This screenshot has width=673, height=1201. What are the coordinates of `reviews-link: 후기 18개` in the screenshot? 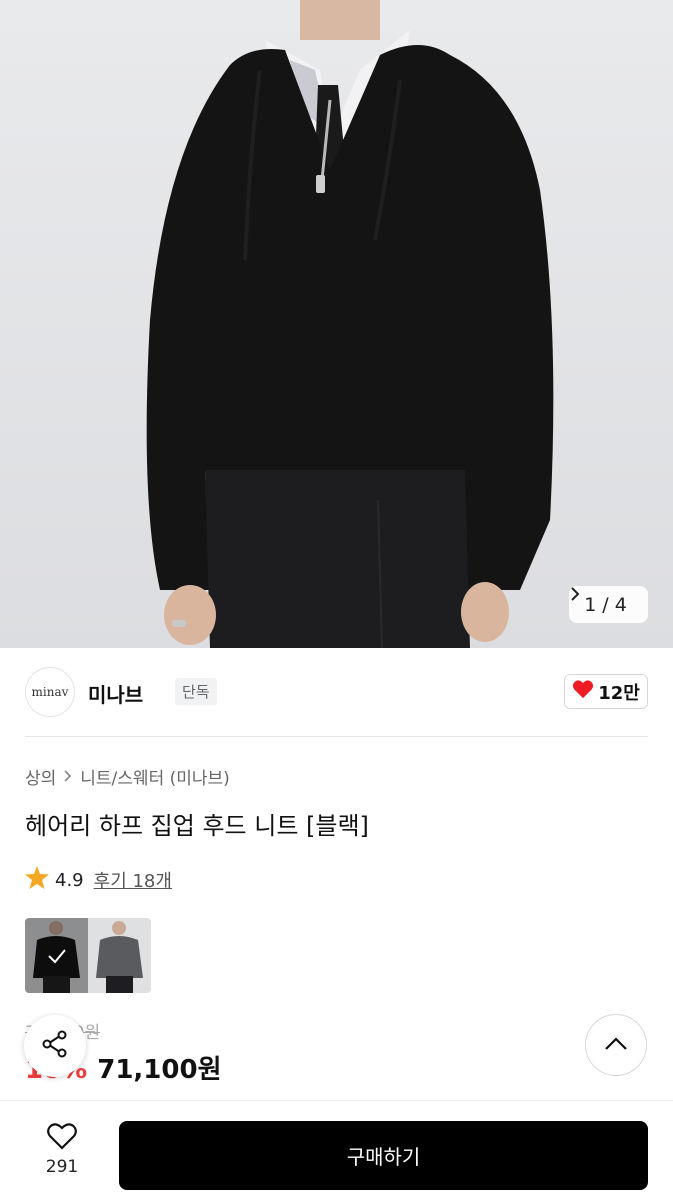 It's located at (133, 880).